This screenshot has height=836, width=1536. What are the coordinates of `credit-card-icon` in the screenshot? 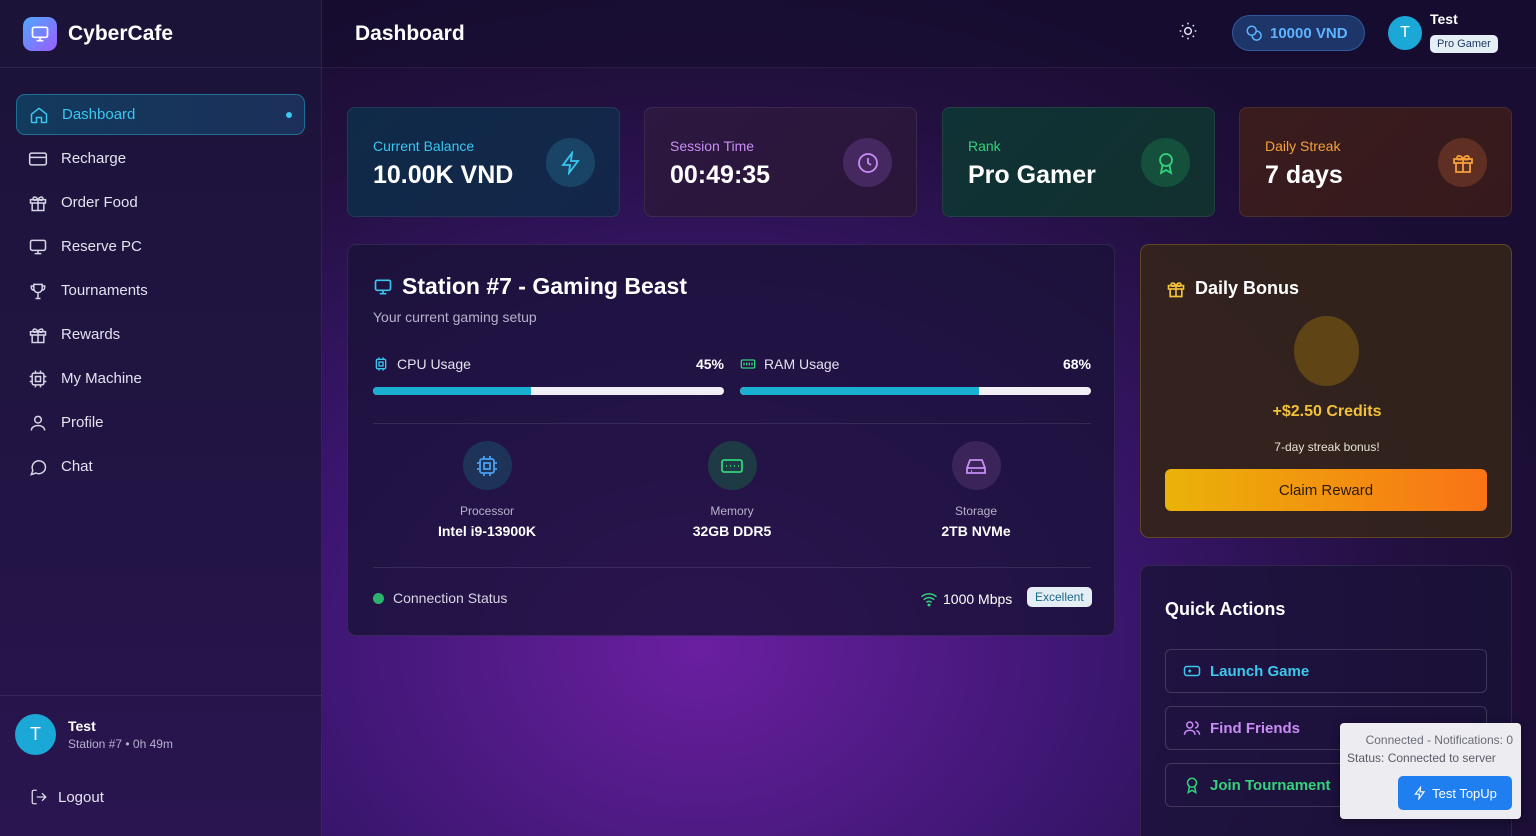 It's located at (38, 159).